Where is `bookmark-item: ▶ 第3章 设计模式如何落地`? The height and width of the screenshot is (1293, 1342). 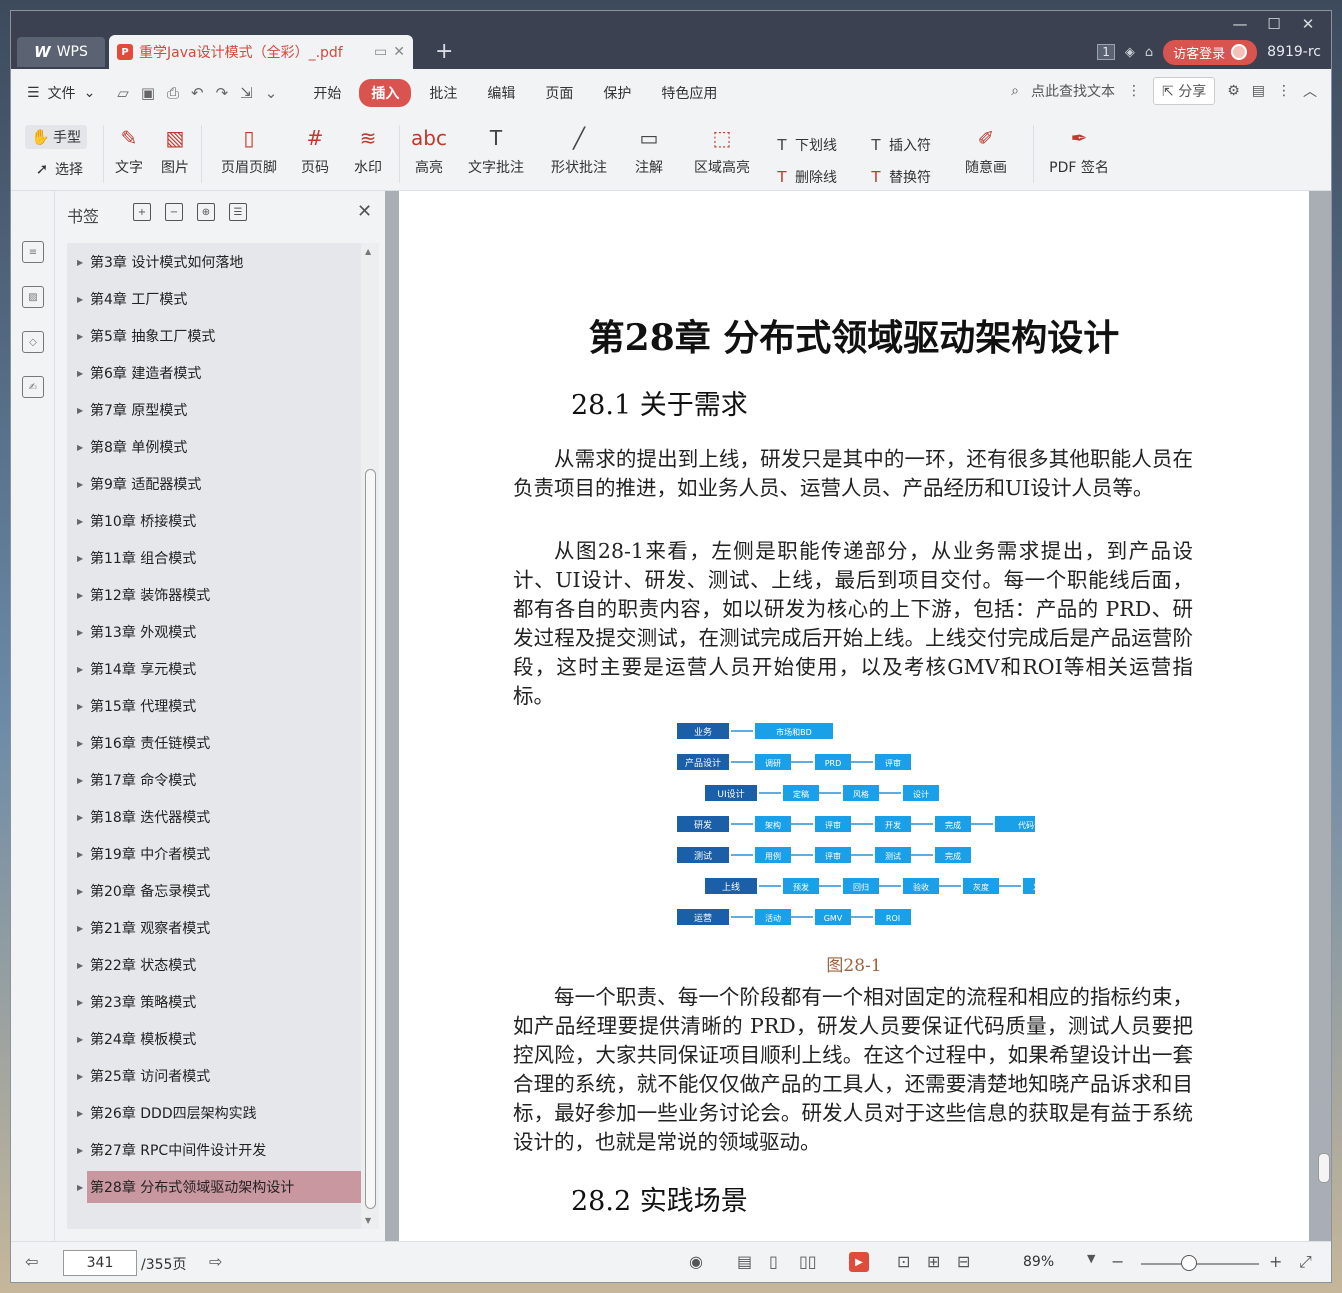 bookmark-item: ▶ 第3章 设计模式如何落地 is located at coordinates (219, 262).